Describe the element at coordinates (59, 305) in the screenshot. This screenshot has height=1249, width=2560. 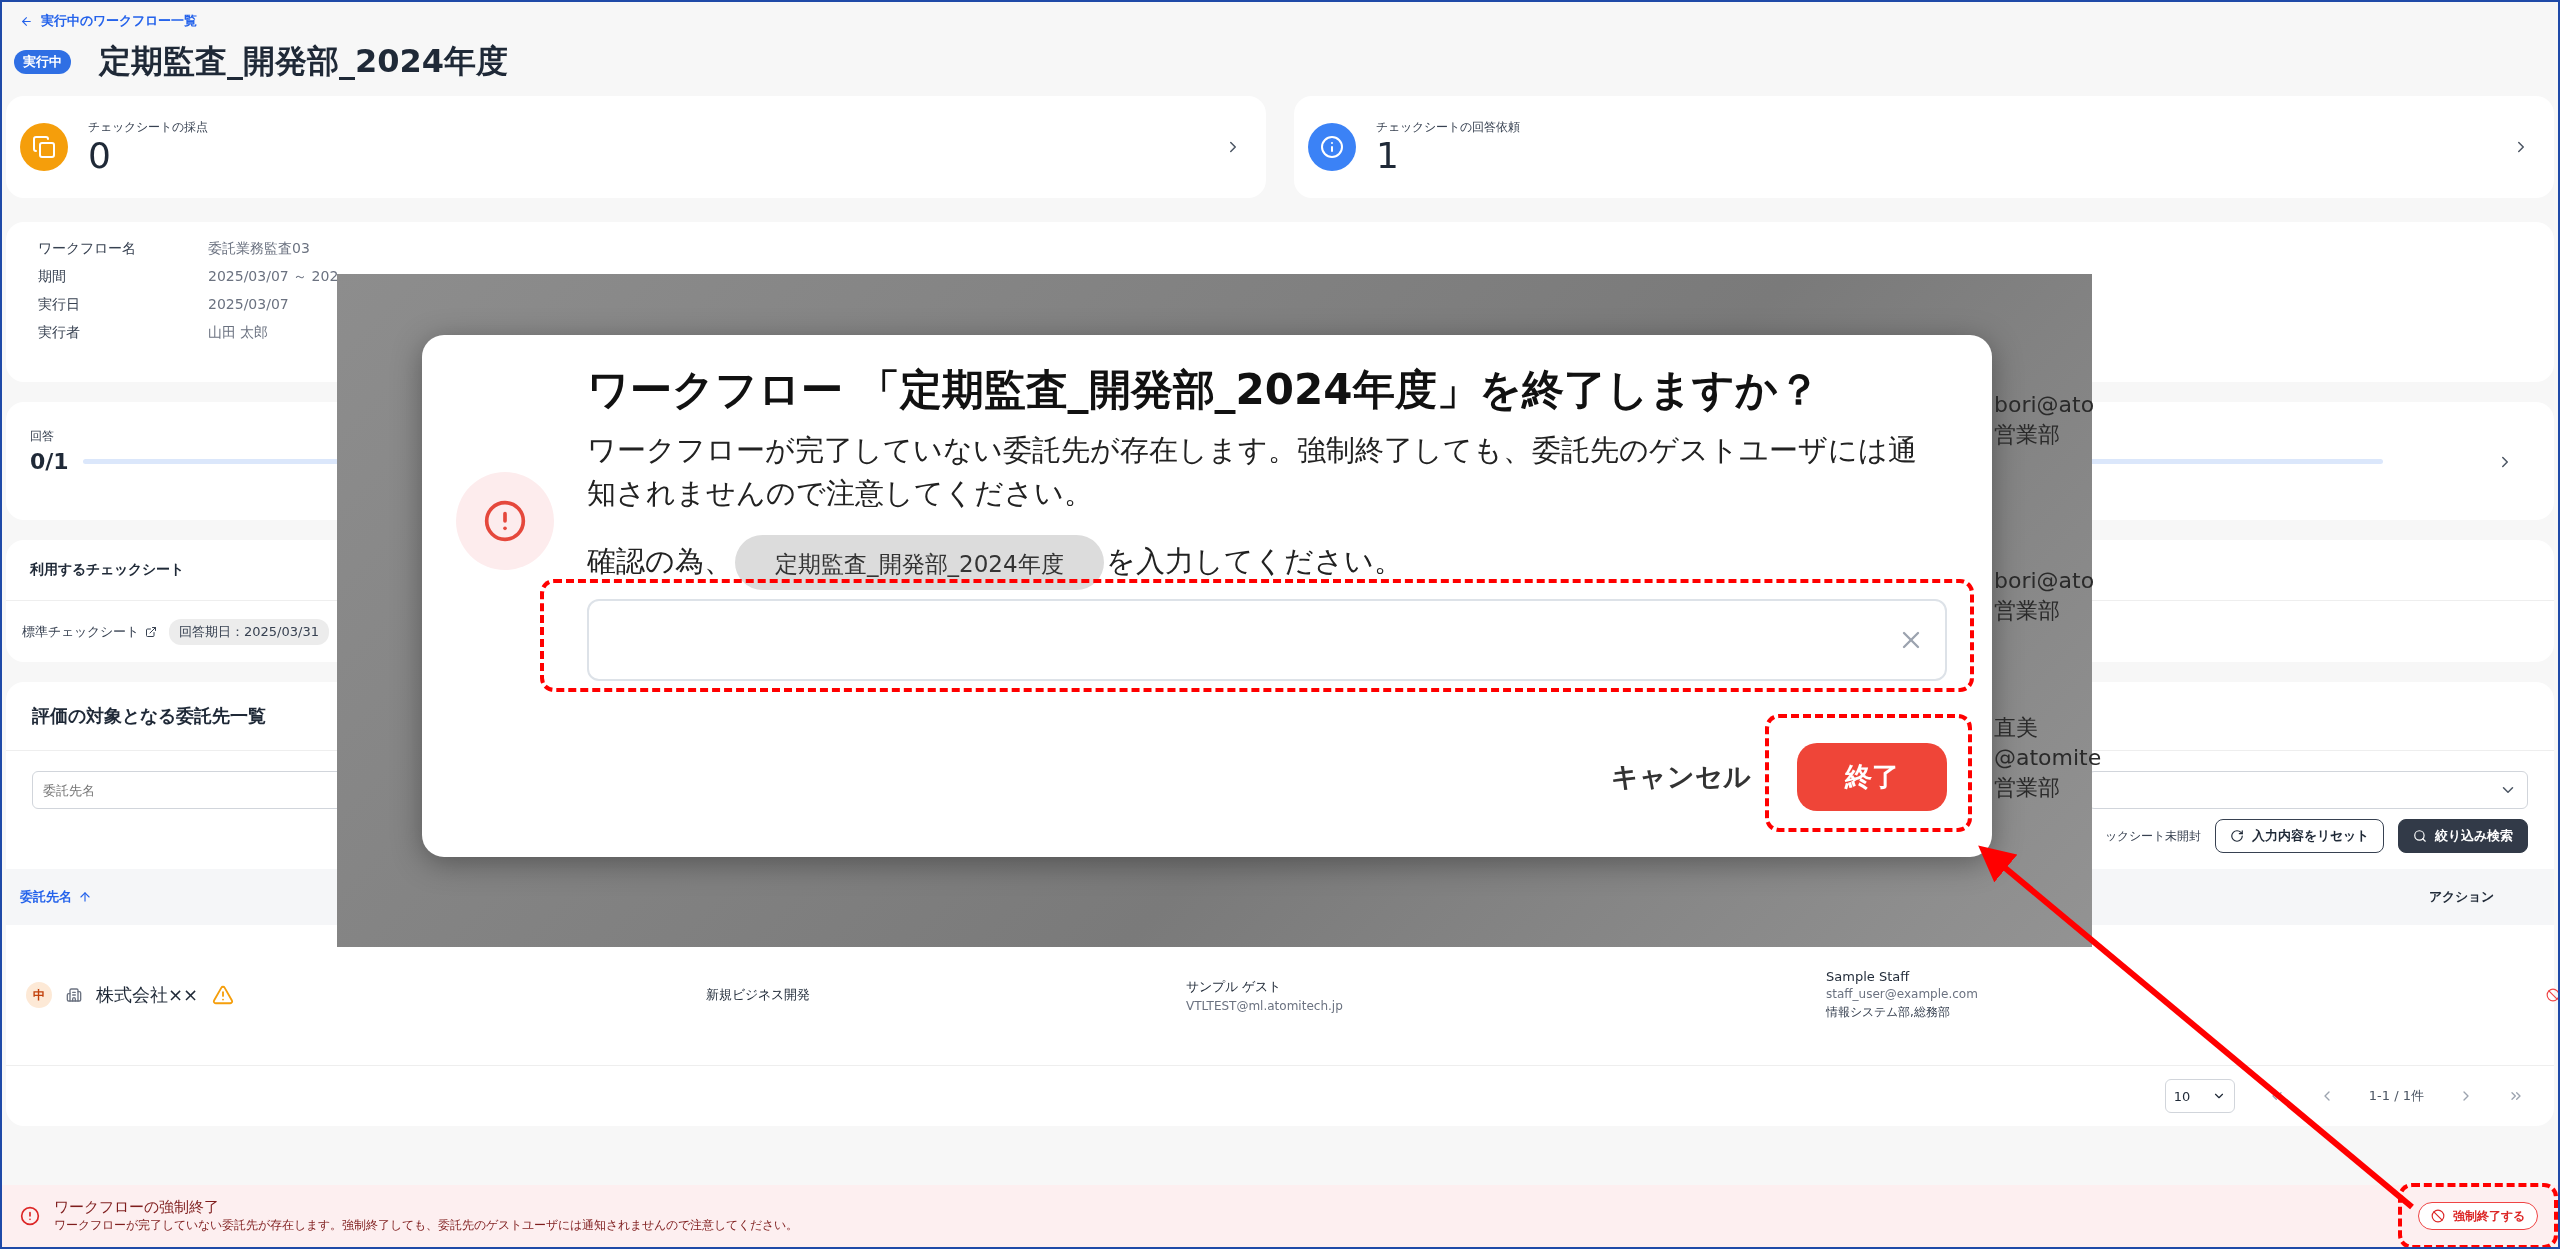
I see `info-label: 実行日` at that location.